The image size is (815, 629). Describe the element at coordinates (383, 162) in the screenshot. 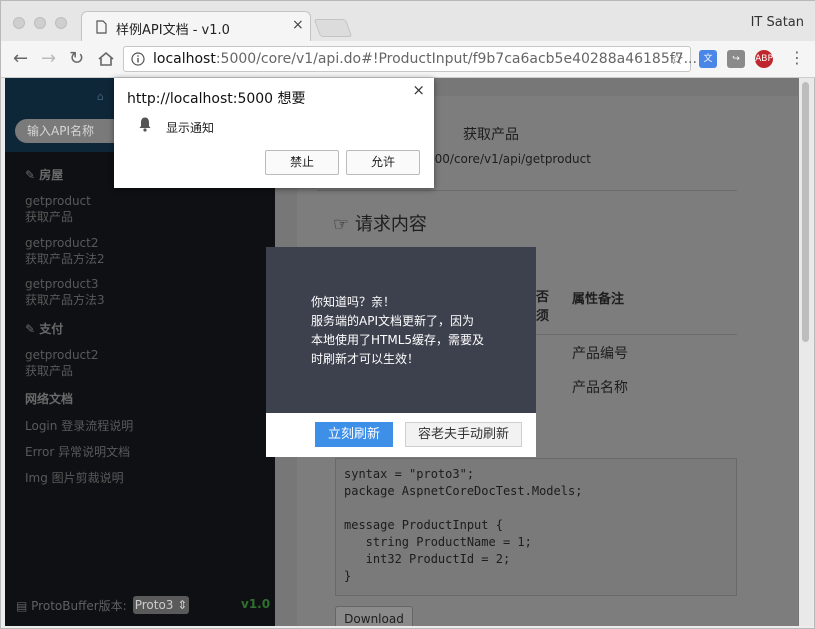

I see `allow-button: 允许` at that location.